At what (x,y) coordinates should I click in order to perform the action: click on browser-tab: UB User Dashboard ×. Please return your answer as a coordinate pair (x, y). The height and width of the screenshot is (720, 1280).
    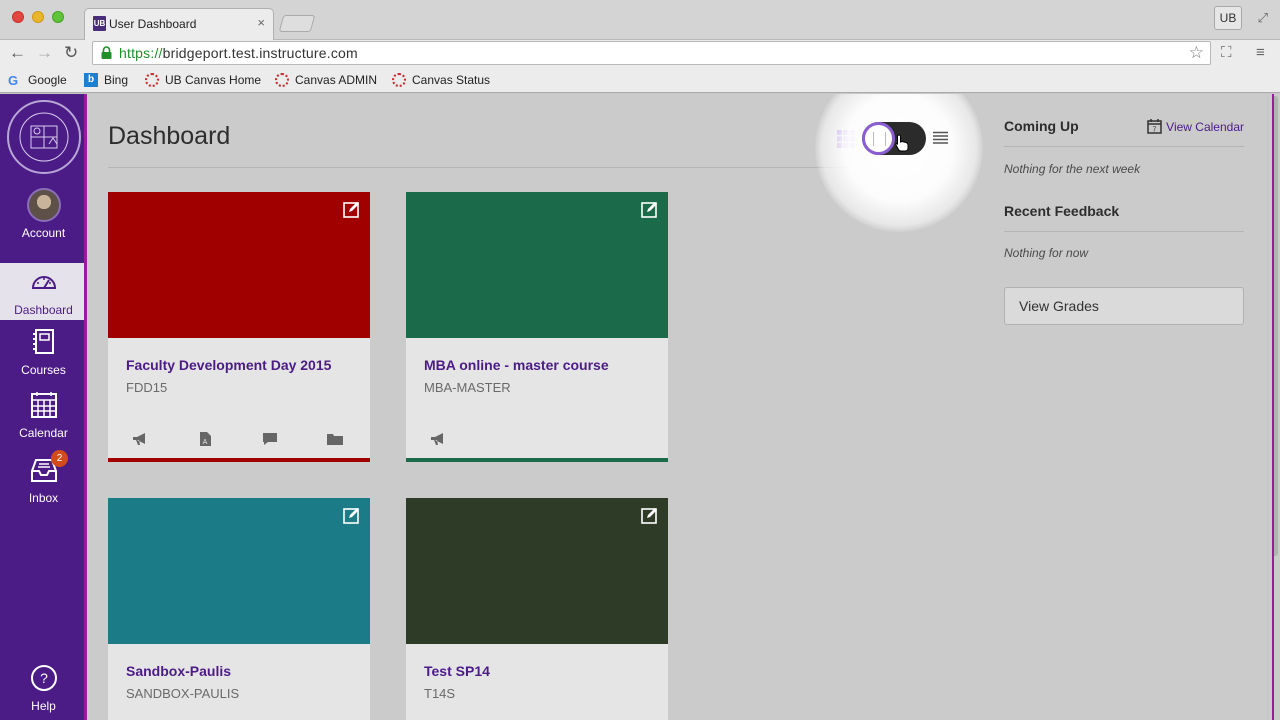
    Looking at the image, I should click on (179, 24).